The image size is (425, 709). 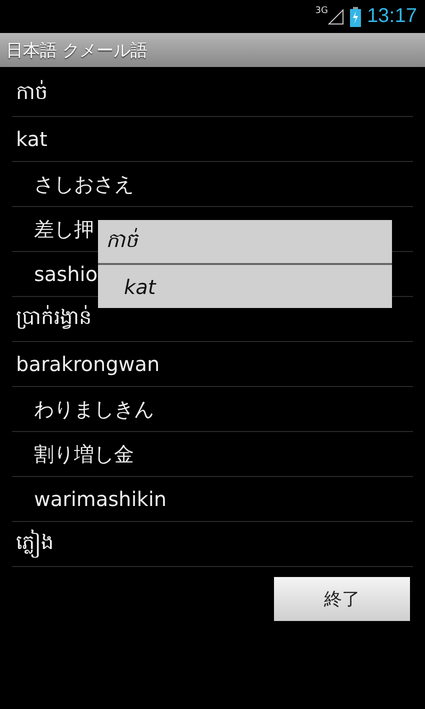 I want to click on network-label: 3G, so click(x=321, y=11).